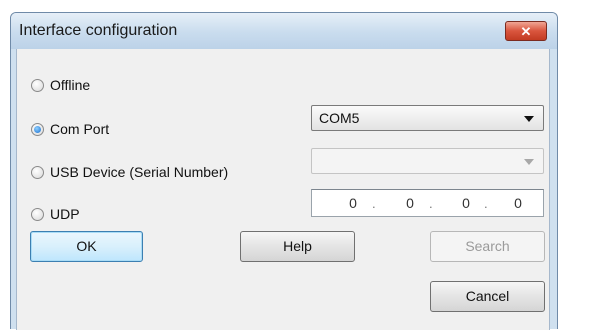 This screenshot has height=330, width=598. What do you see at coordinates (297, 246) in the screenshot?
I see `help-button: Help` at bounding box center [297, 246].